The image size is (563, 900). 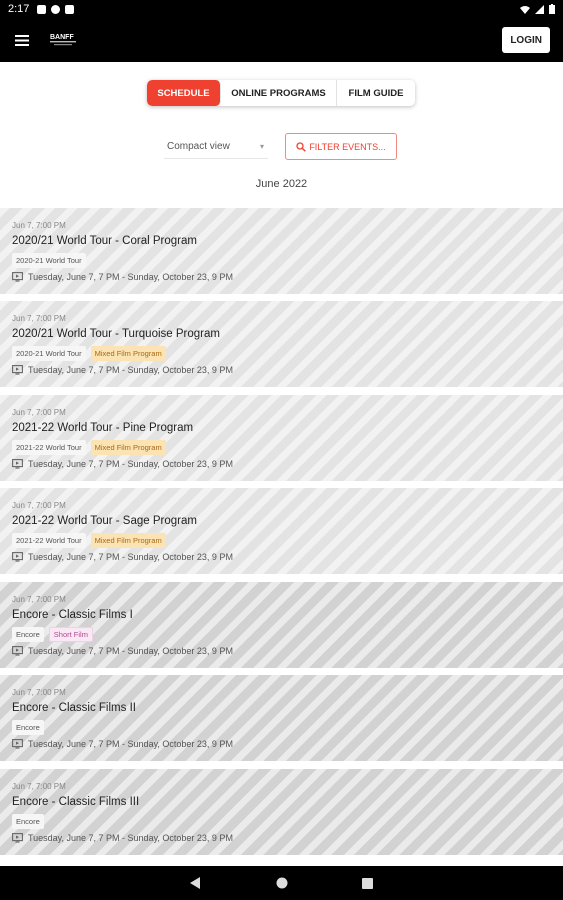 What do you see at coordinates (74, 708) in the screenshot?
I see `event-title: Encore - Classic Films II` at bounding box center [74, 708].